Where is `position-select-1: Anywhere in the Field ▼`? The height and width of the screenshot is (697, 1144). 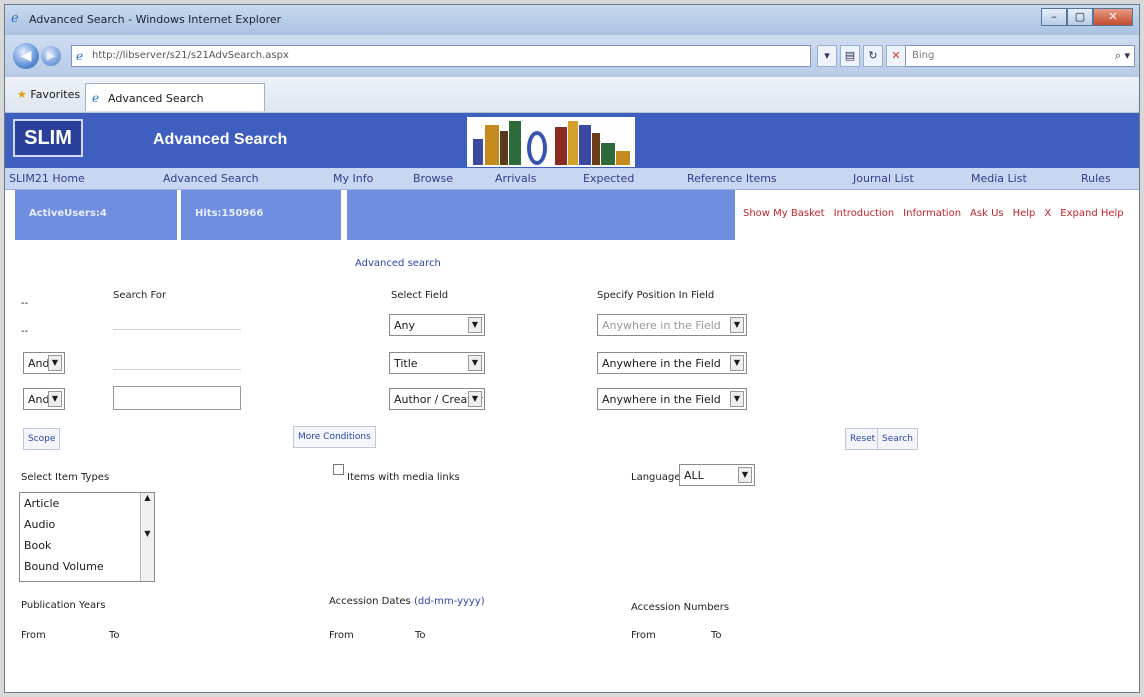 position-select-1: Anywhere in the Field ▼ is located at coordinates (672, 325).